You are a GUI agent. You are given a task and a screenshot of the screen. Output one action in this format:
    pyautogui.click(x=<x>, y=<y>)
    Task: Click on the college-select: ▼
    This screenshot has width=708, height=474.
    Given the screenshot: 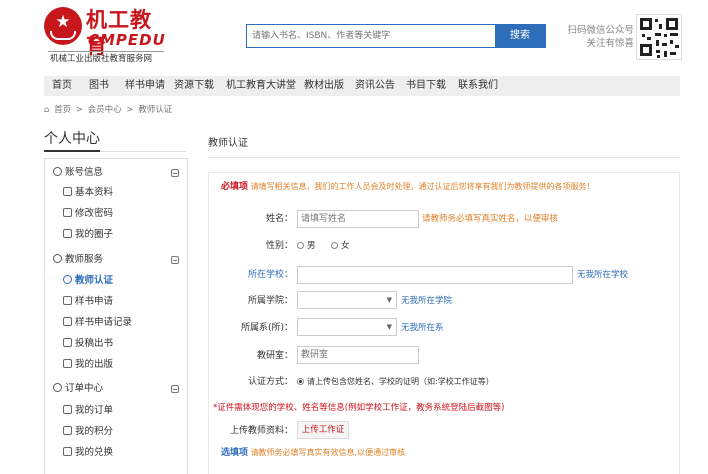 What is the action you would take?
    pyautogui.click(x=347, y=300)
    